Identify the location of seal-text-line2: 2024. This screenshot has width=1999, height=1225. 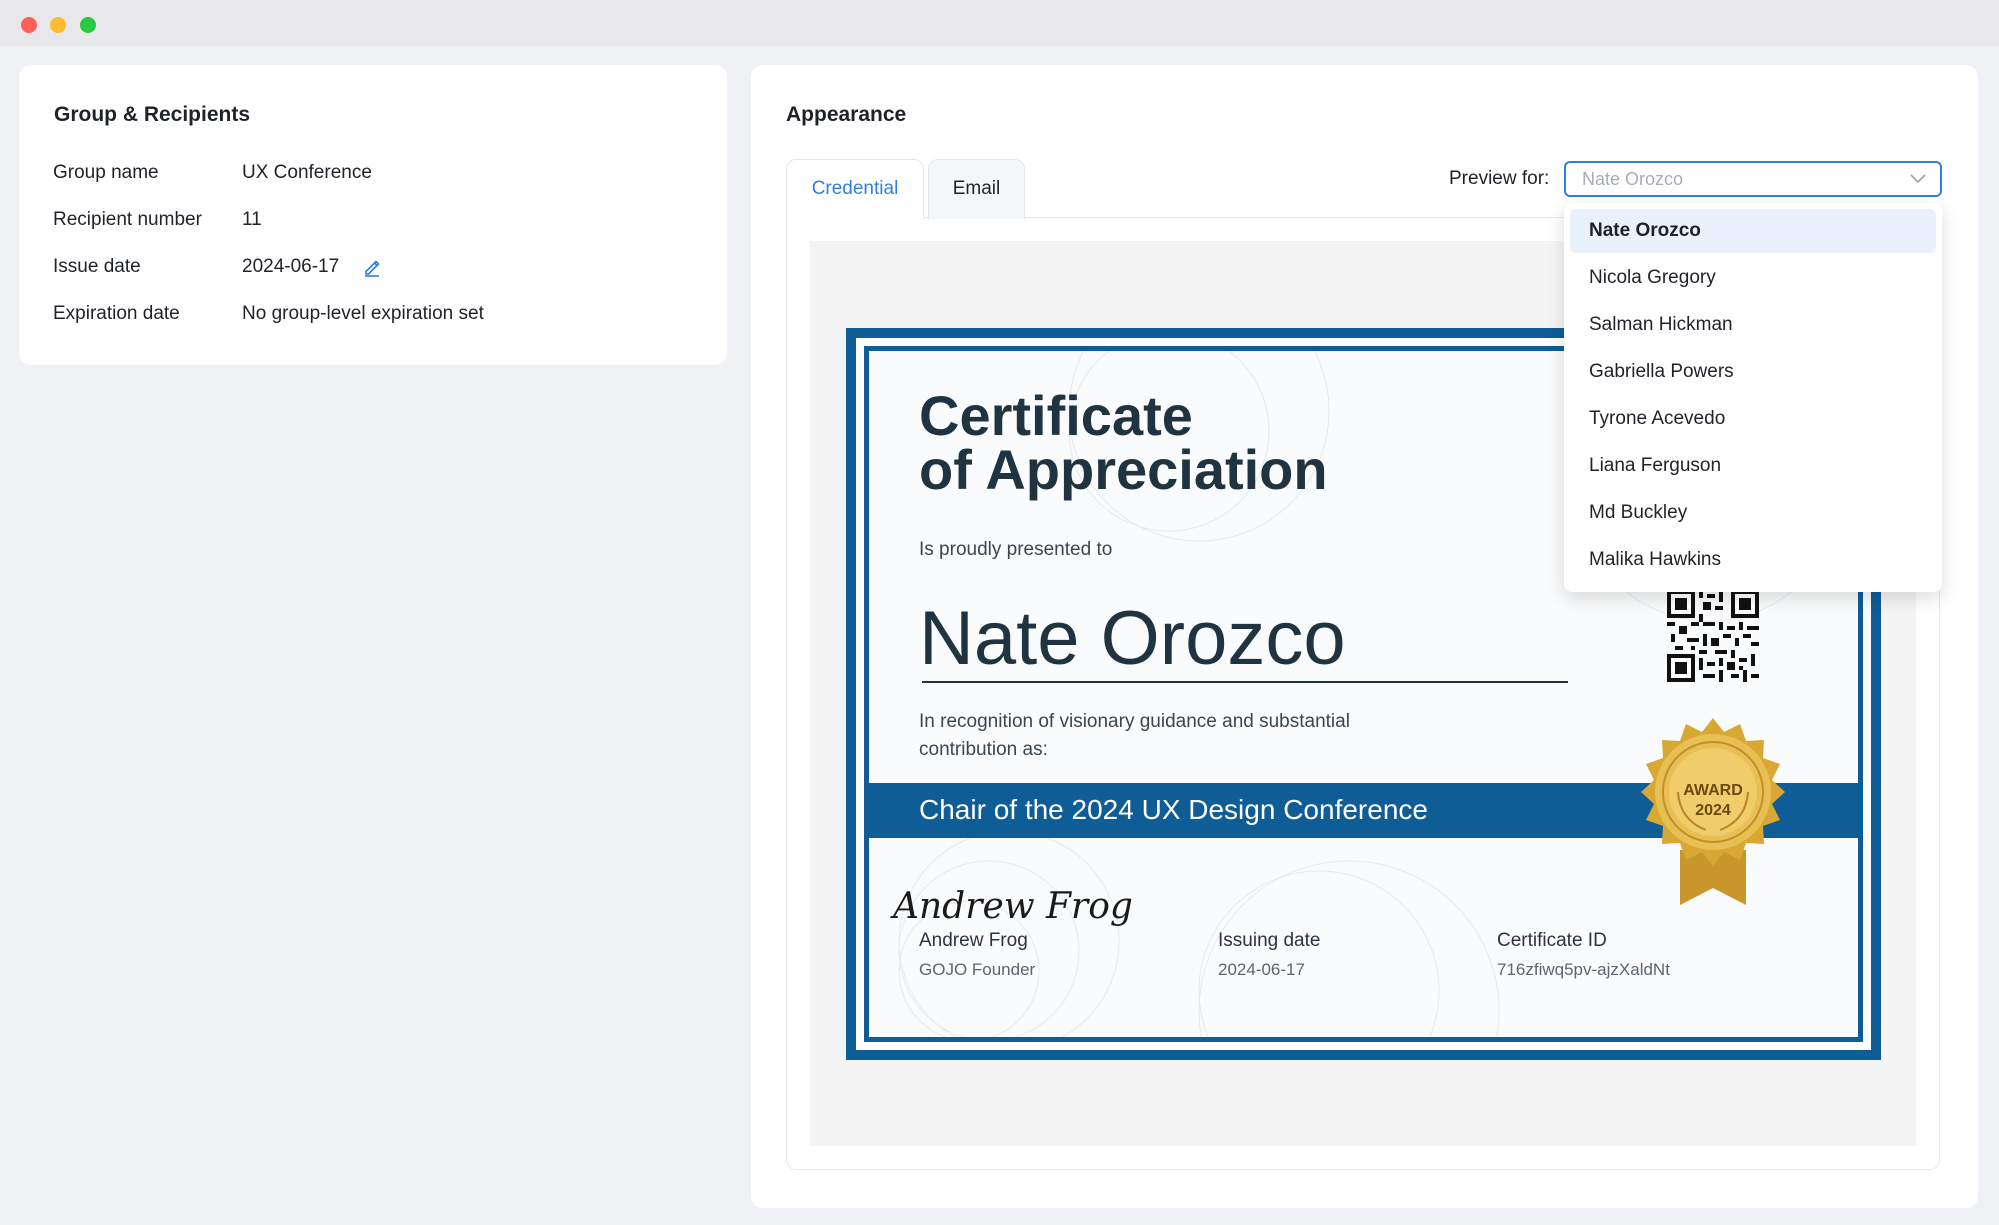
(1713, 810).